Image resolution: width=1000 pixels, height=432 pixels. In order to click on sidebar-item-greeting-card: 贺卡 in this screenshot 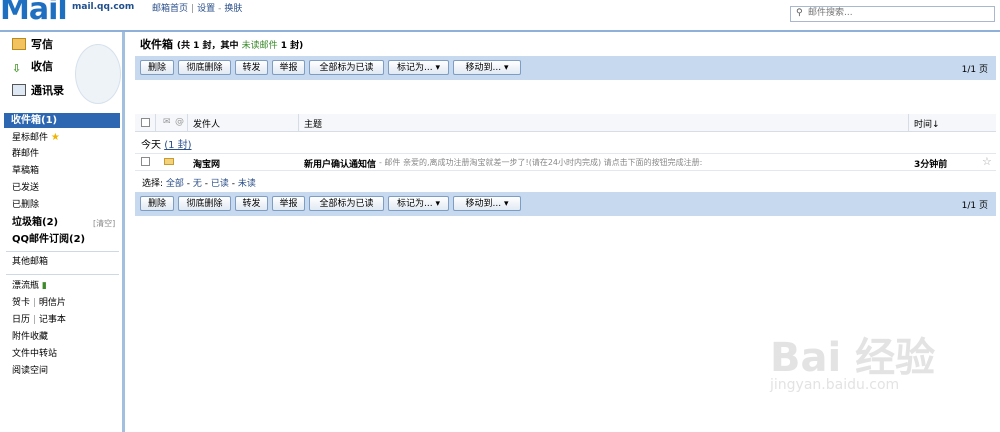, I will do `click(21, 303)`.